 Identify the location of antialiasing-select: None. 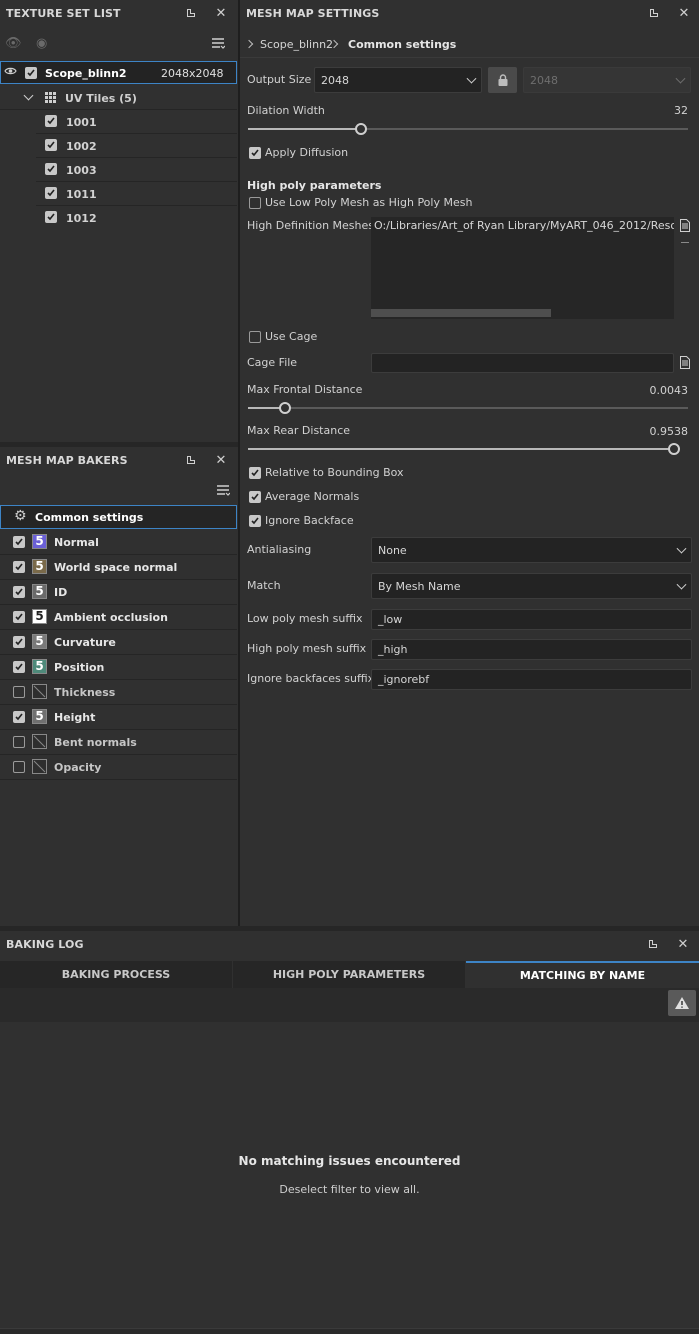
(531, 550).